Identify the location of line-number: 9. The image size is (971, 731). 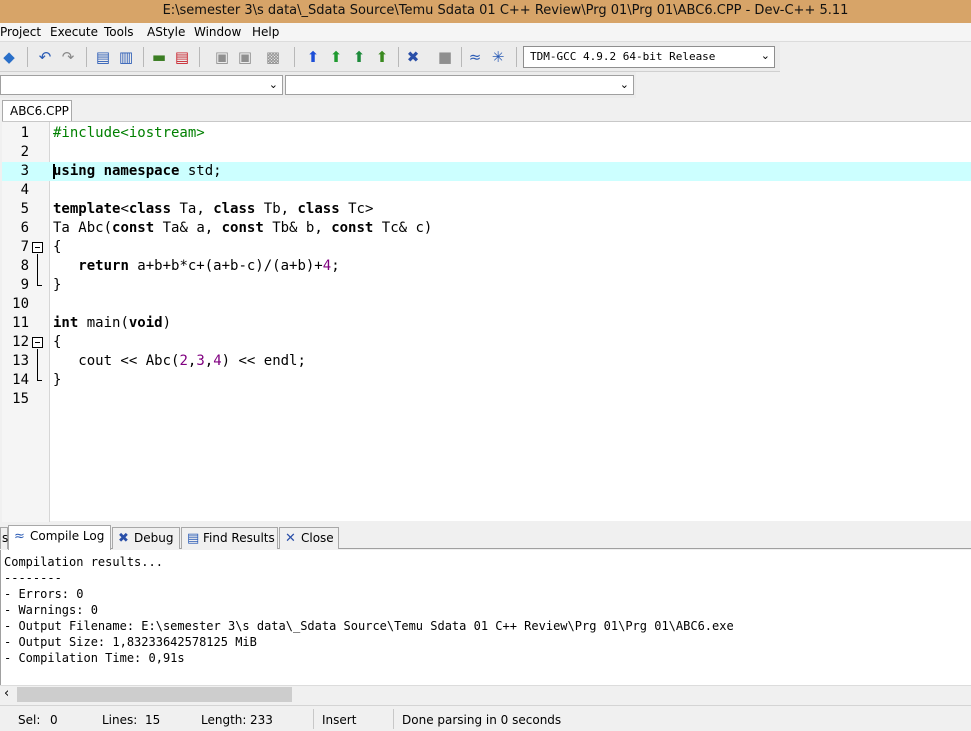
(24, 285).